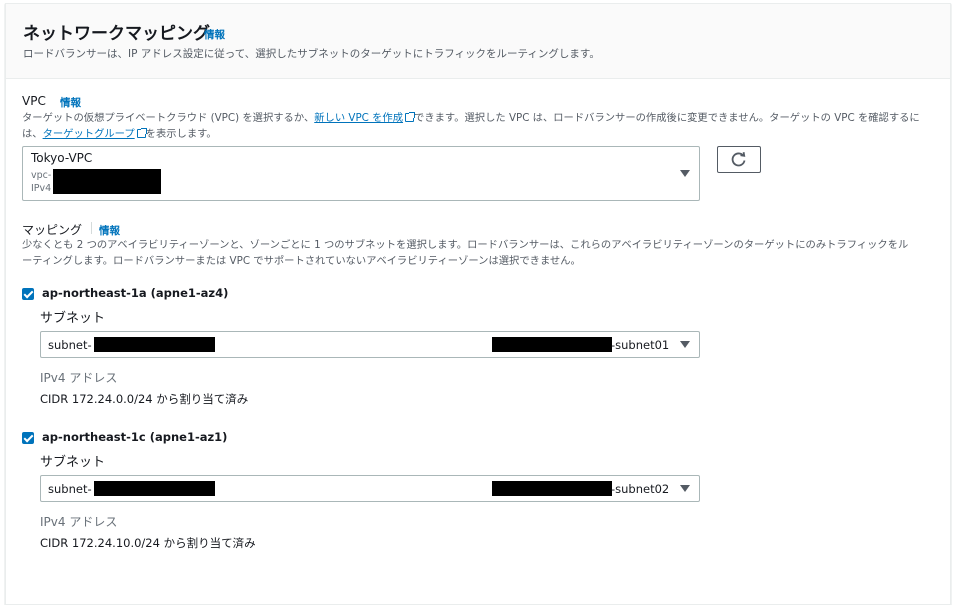 This screenshot has height=605, width=954. Describe the element at coordinates (358, 118) in the screenshot. I see `create-vpc-link: 新しい VPC を作成` at that location.